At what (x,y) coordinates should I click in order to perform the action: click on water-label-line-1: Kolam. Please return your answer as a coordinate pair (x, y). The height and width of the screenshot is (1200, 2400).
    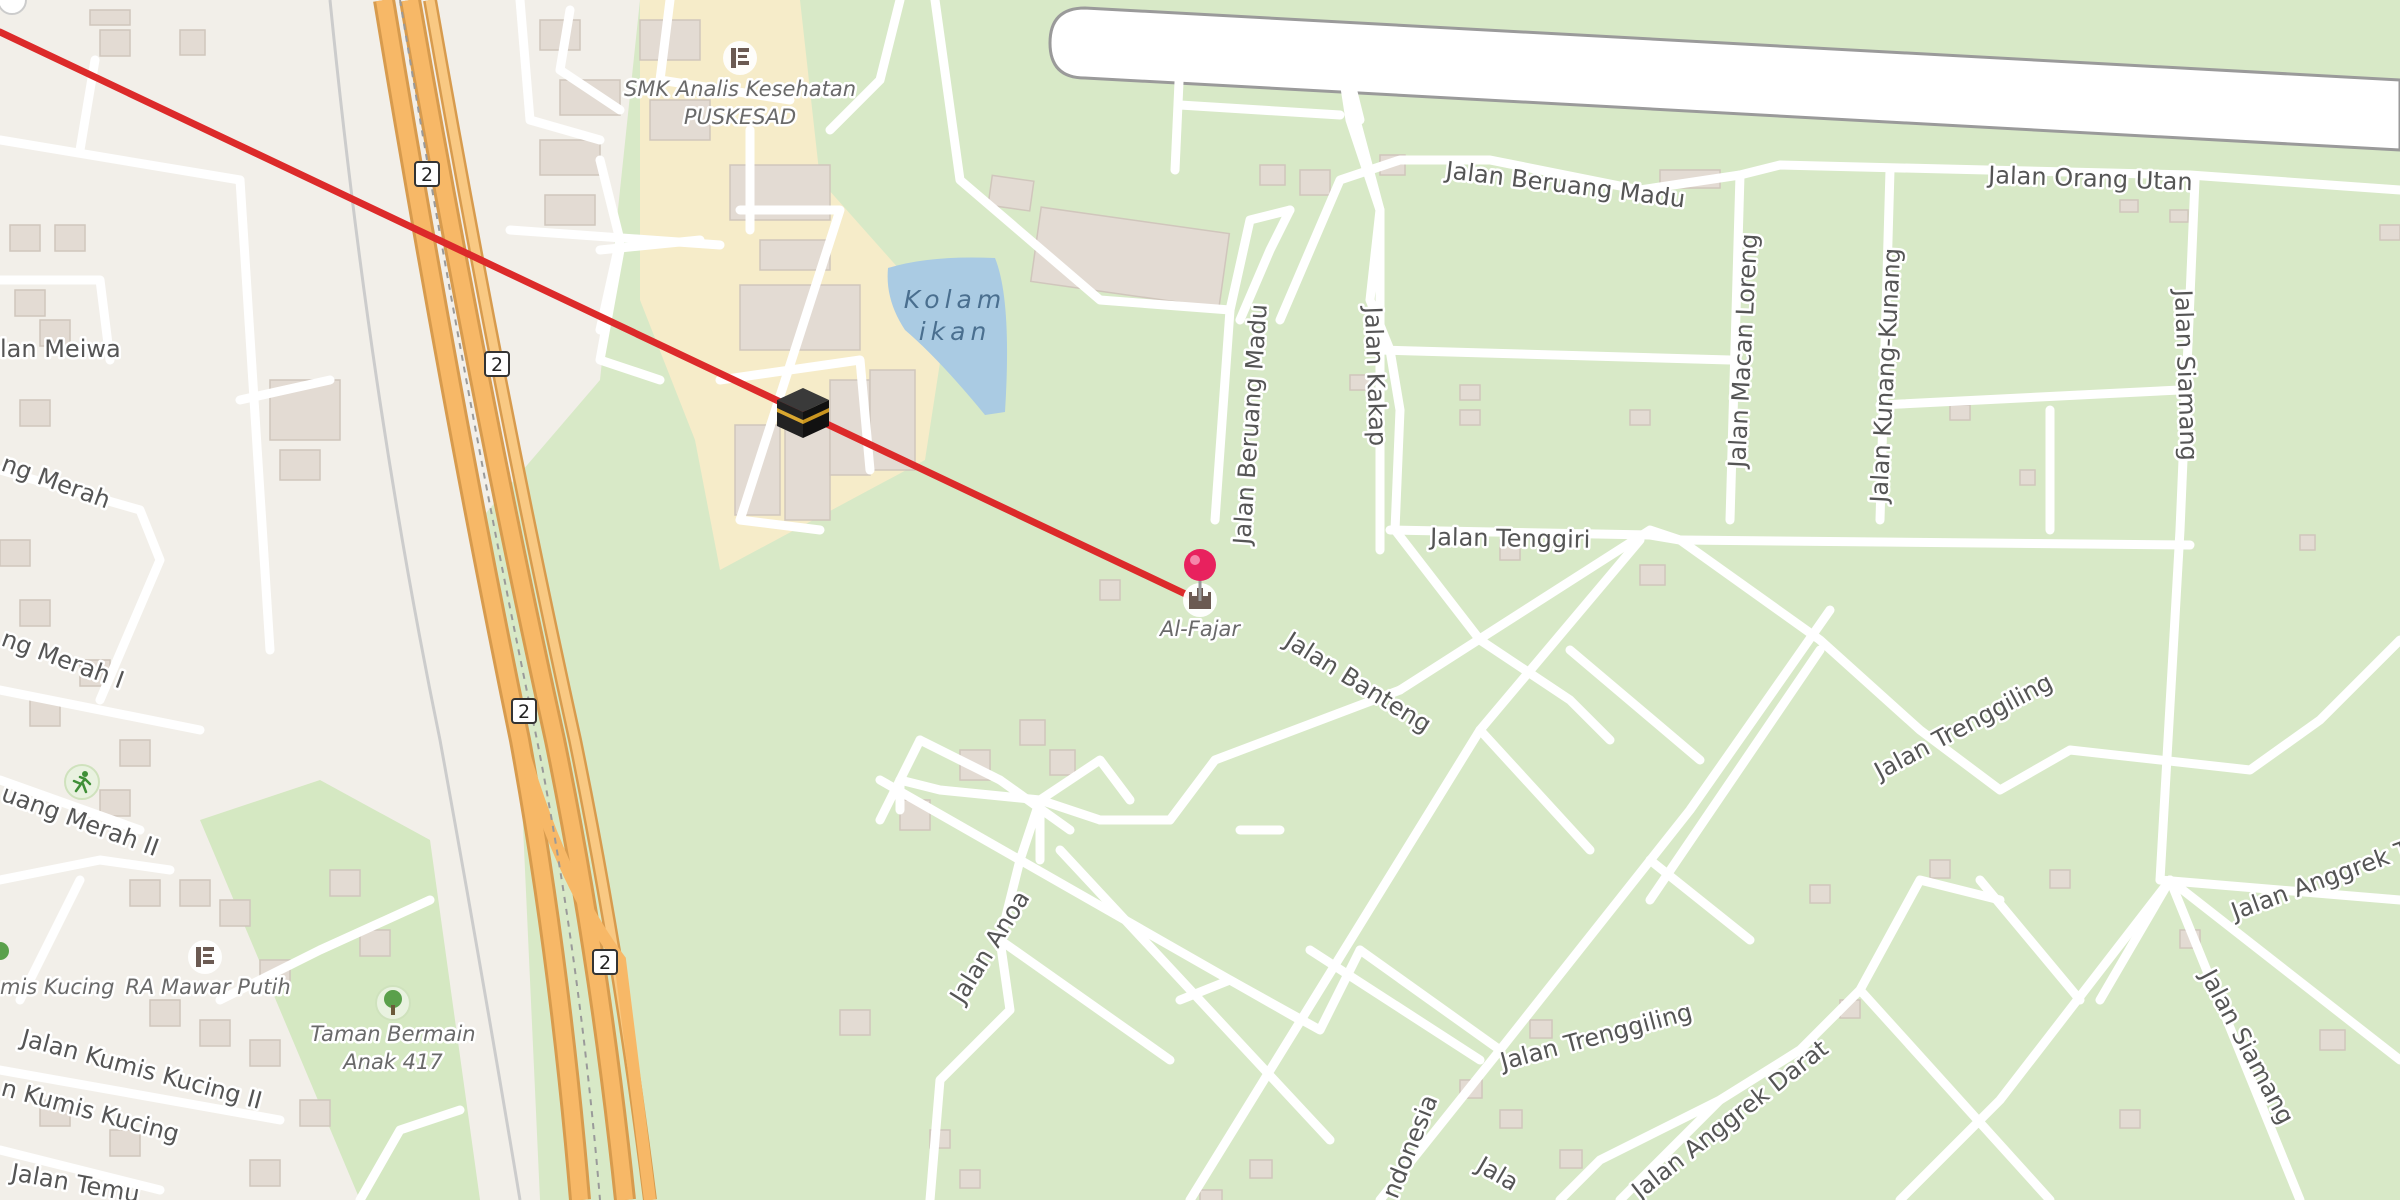
    Looking at the image, I should click on (955, 299).